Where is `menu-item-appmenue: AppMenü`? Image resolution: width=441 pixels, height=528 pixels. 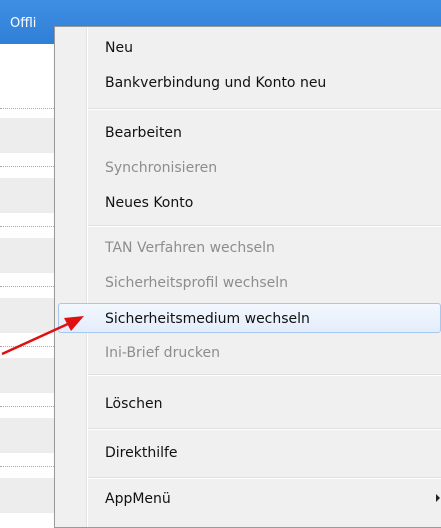 menu-item-appmenue: AppMenü is located at coordinates (249, 498).